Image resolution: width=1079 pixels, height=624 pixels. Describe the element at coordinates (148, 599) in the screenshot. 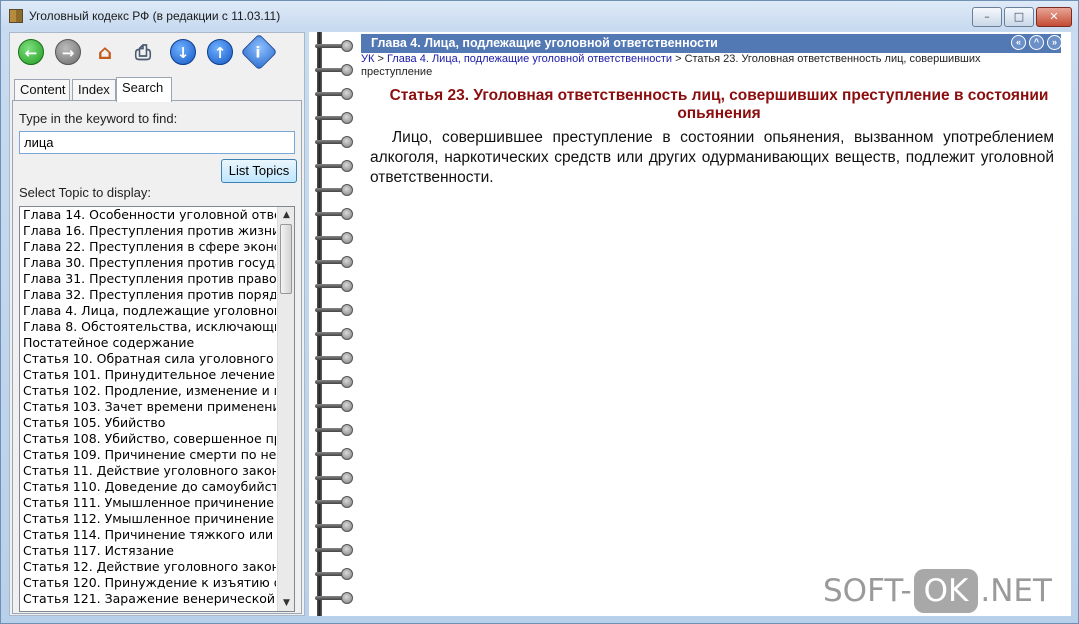

I see `list-item: Статья 121. Заражение венерической б` at that location.